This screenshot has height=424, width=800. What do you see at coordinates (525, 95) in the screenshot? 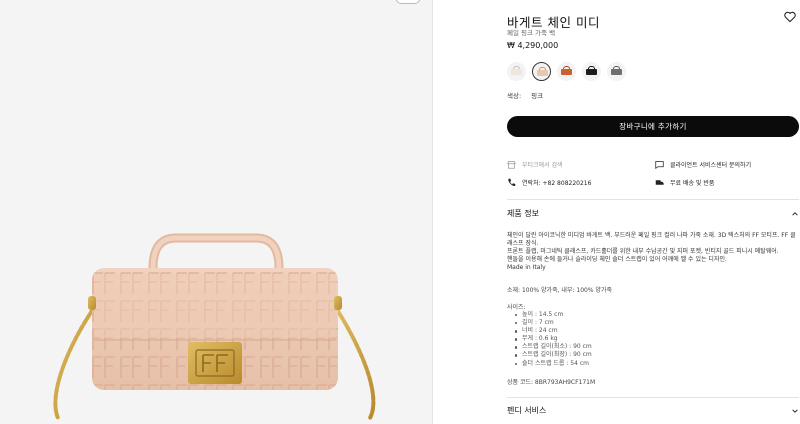
I see `color-row: 색상: 핑크` at bounding box center [525, 95].